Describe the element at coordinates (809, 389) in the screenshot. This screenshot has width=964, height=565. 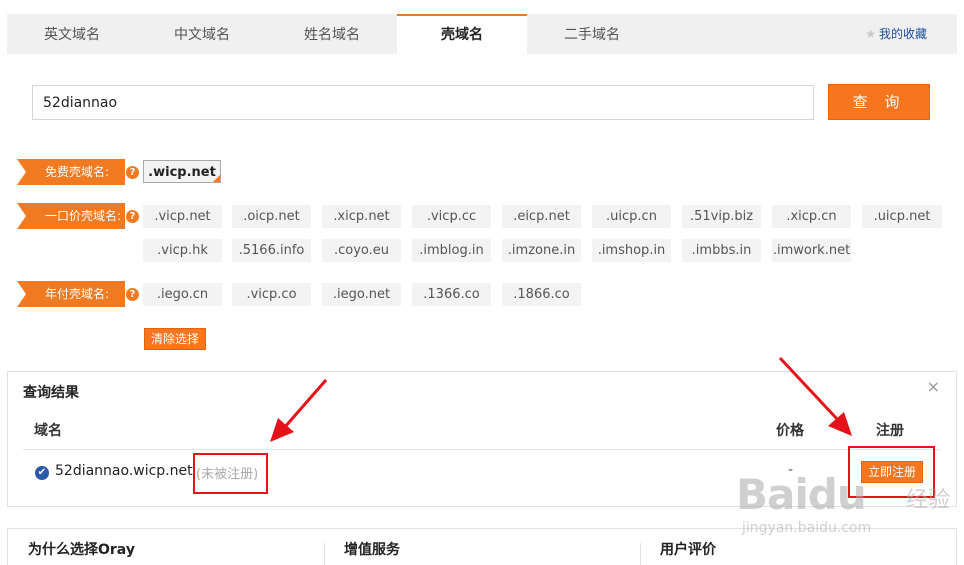
I see `arrow-line-right` at that location.